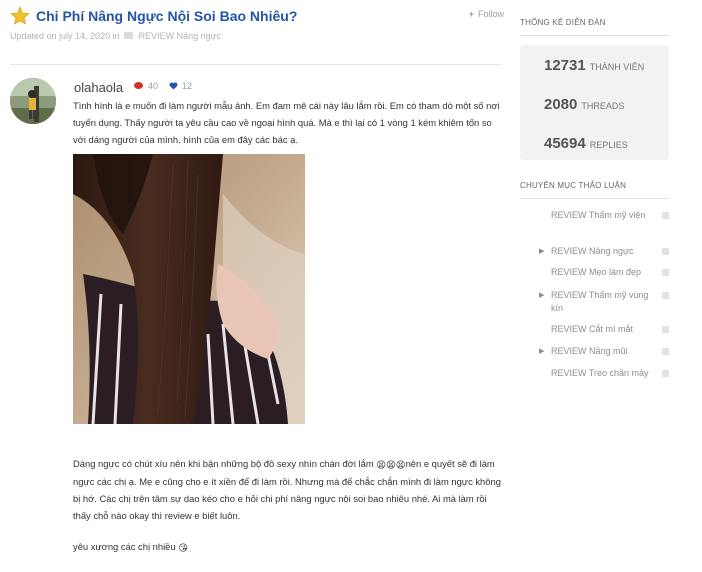  I want to click on comment-count: 40, so click(146, 86).